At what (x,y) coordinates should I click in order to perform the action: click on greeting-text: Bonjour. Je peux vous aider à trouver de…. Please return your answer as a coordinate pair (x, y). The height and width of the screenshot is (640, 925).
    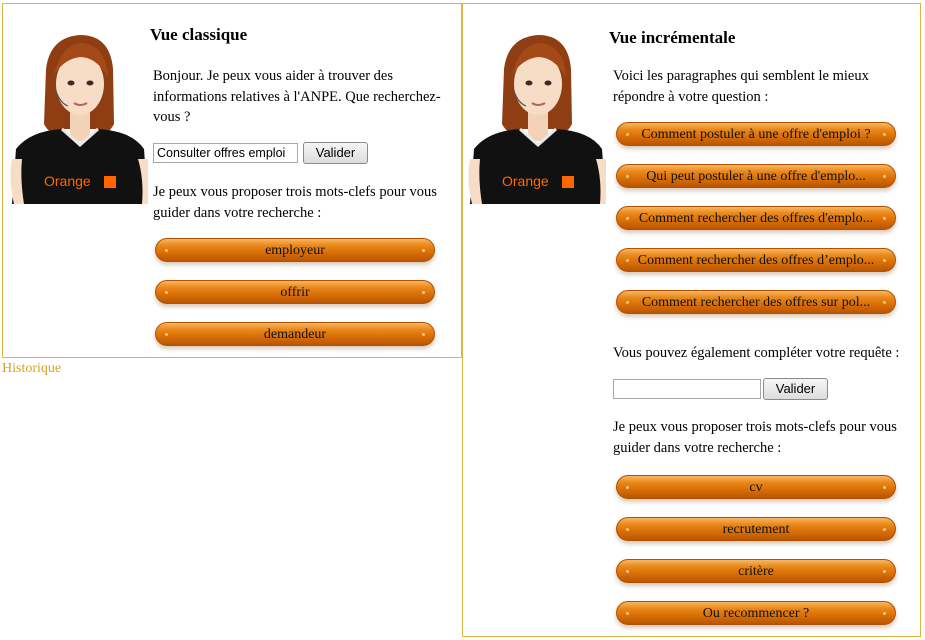
    Looking at the image, I should click on (297, 96).